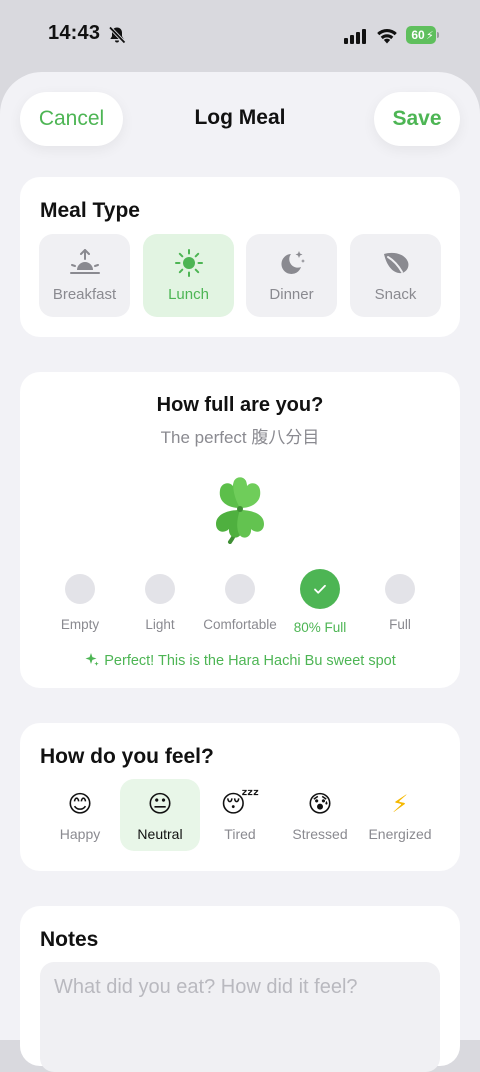 The width and height of the screenshot is (480, 1072). I want to click on battery-level: 60, so click(418, 35).